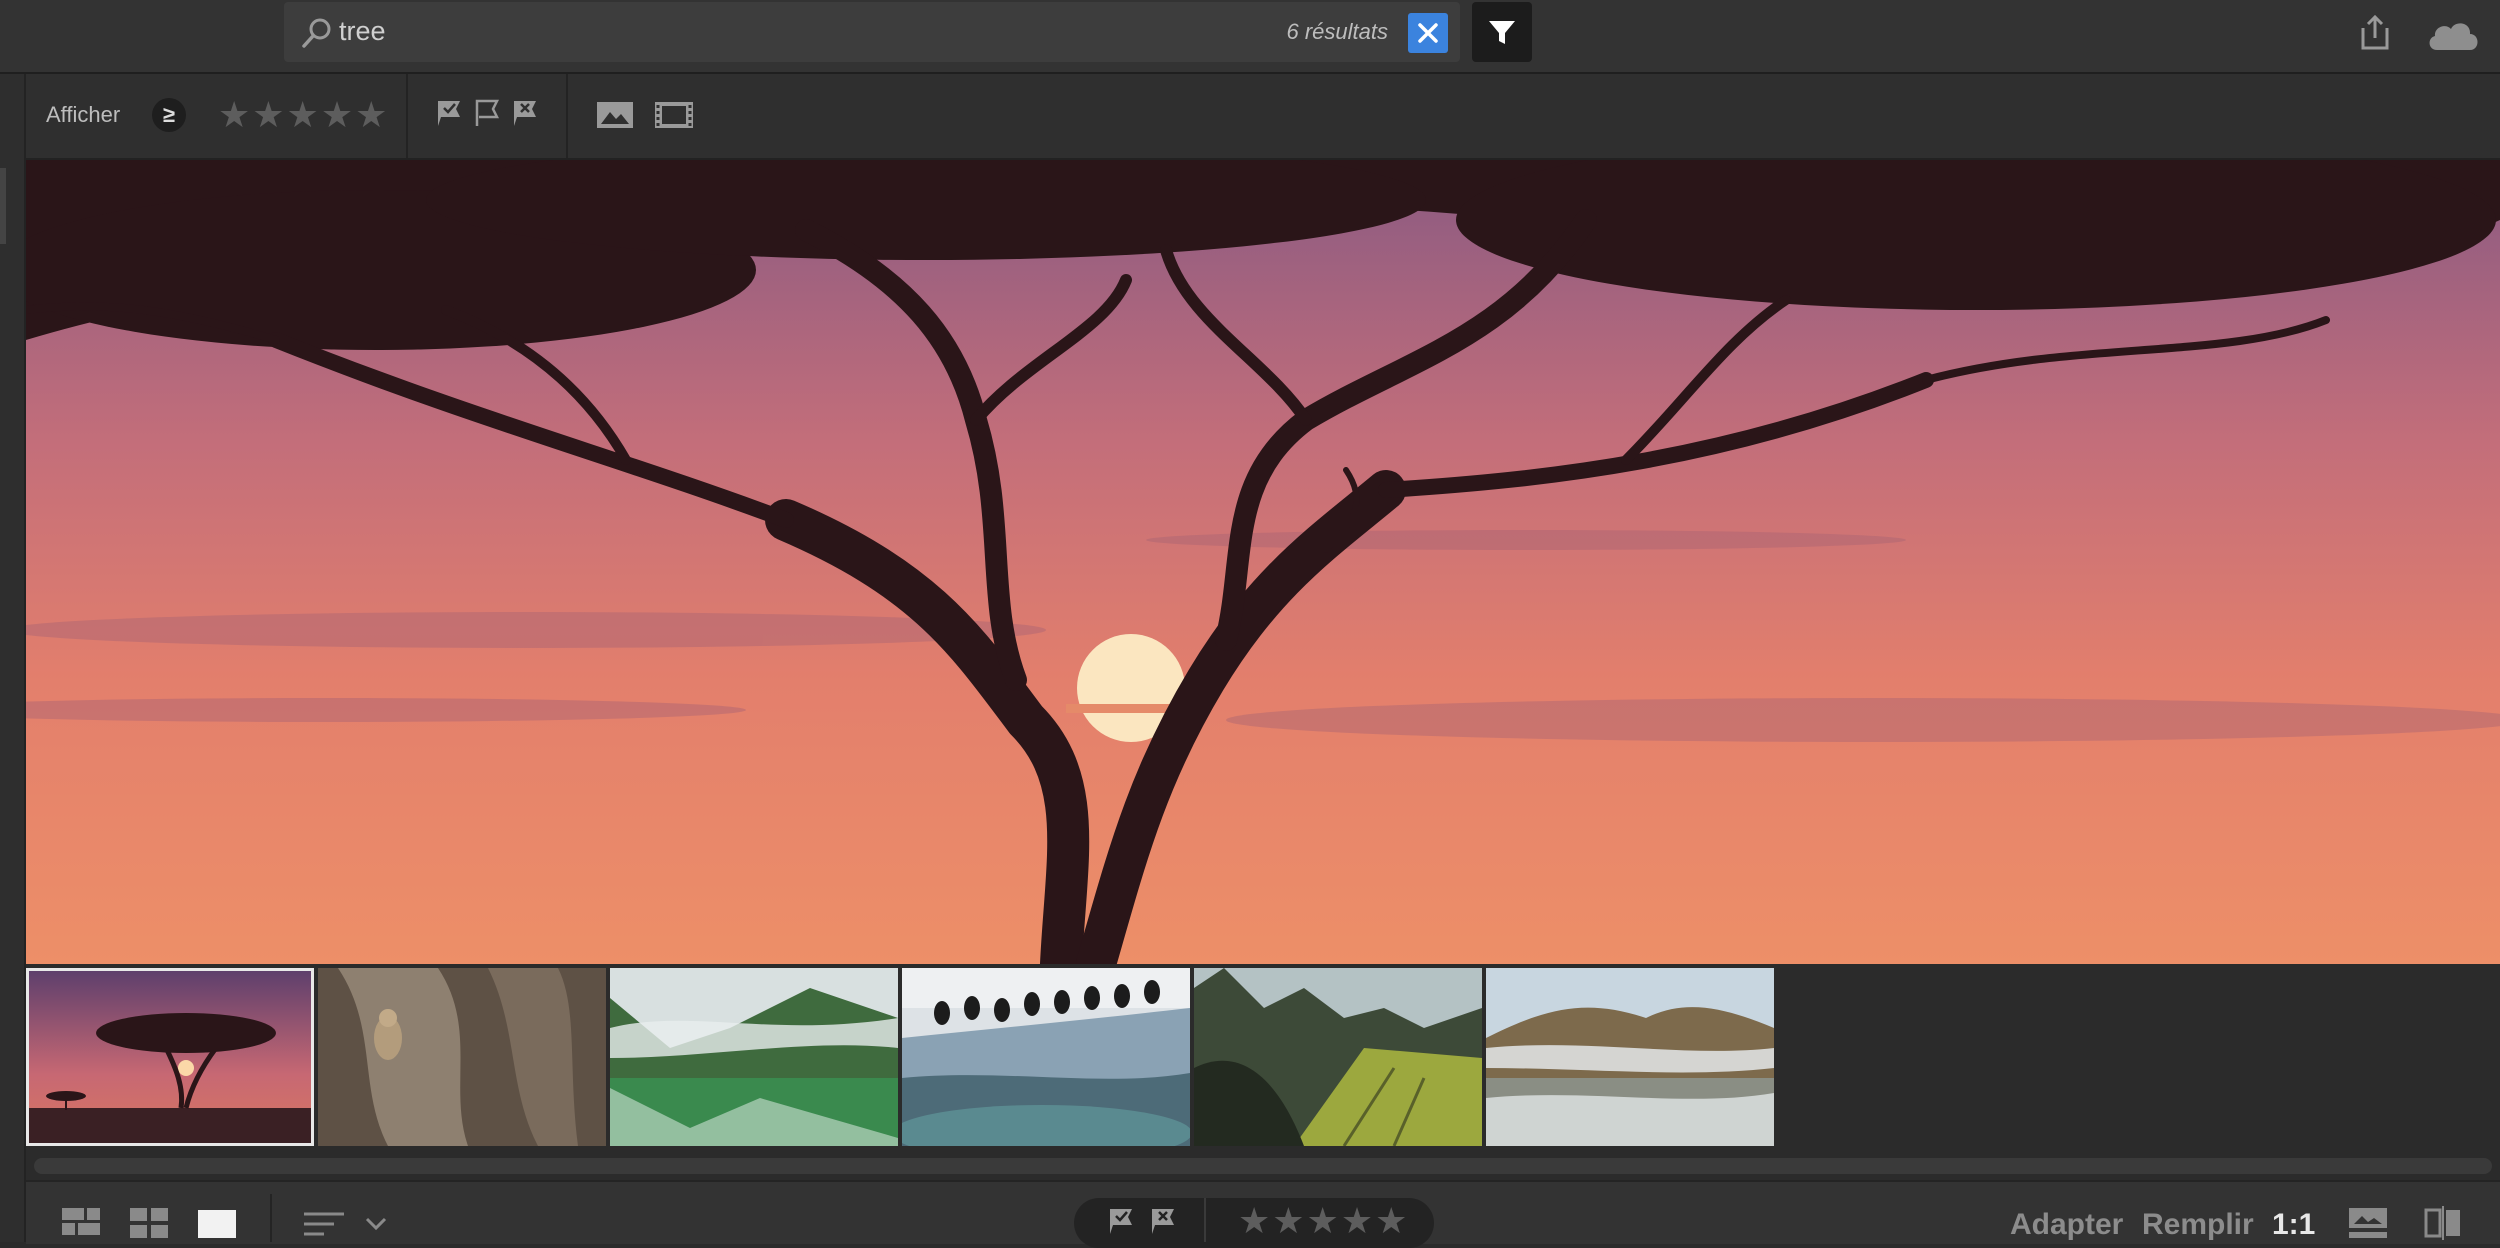  Describe the element at coordinates (754, 1057) in the screenshot. I see `thumb-mountain-lake` at that location.